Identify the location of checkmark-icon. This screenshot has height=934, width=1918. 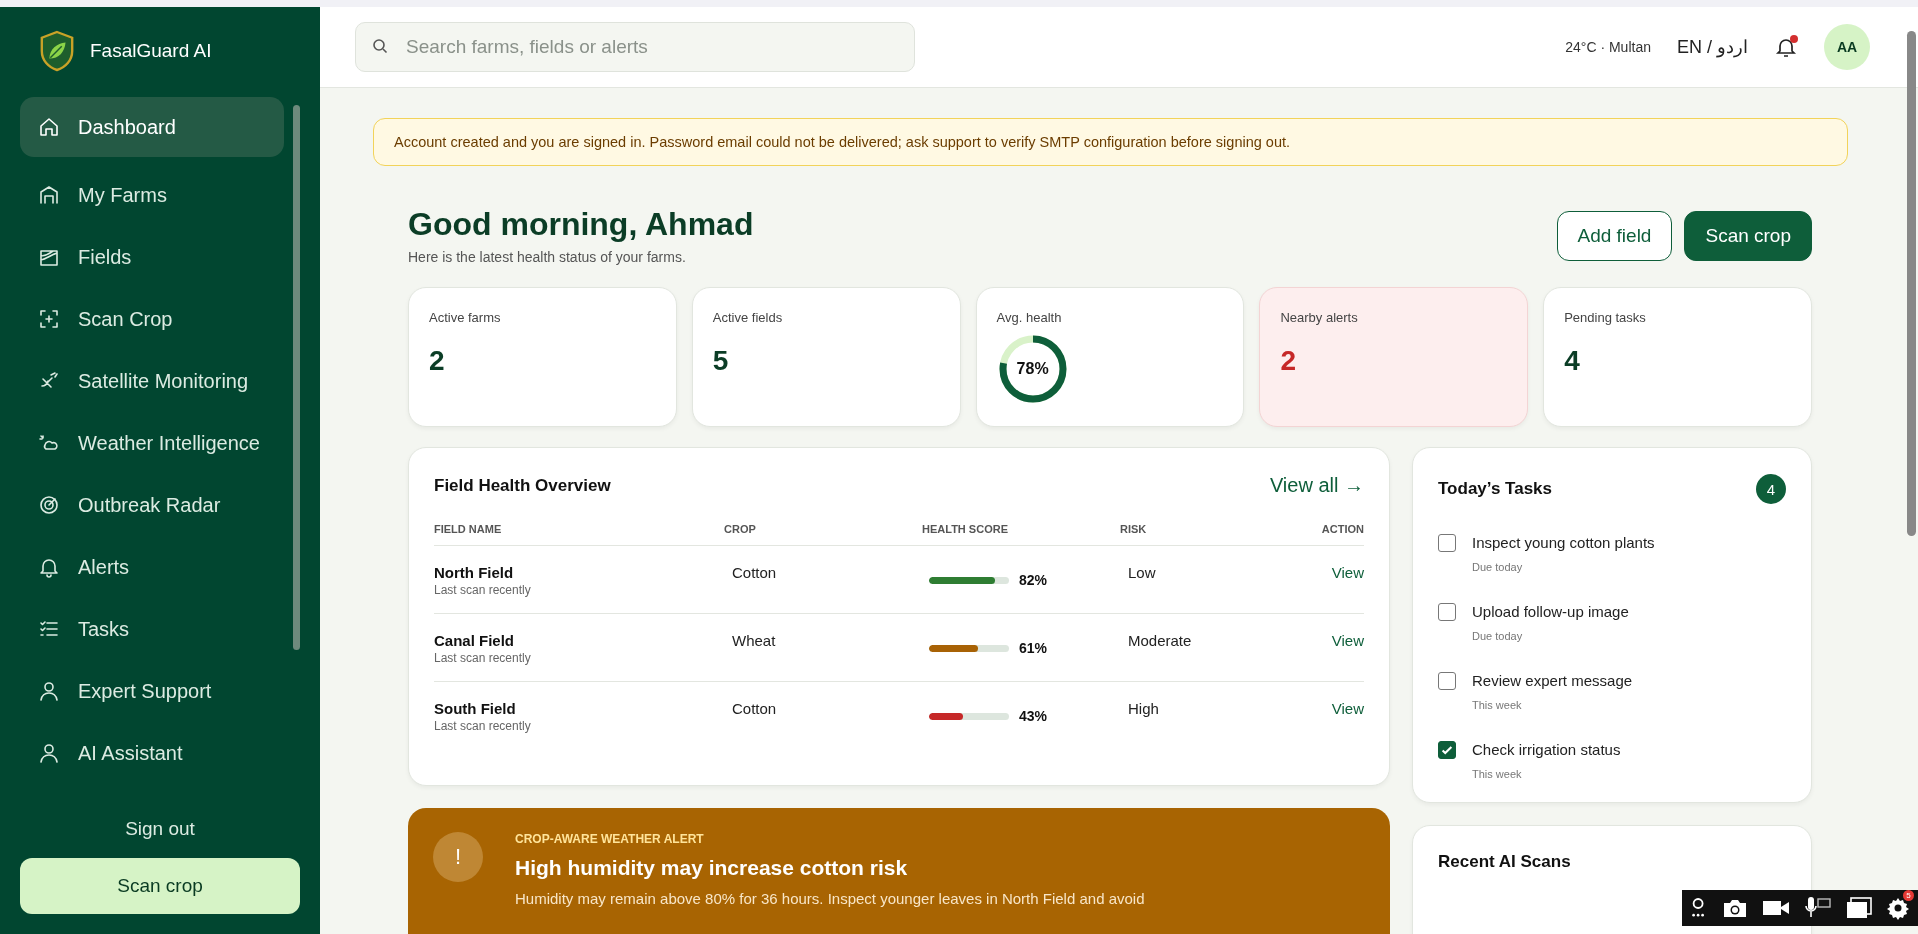
(1447, 750).